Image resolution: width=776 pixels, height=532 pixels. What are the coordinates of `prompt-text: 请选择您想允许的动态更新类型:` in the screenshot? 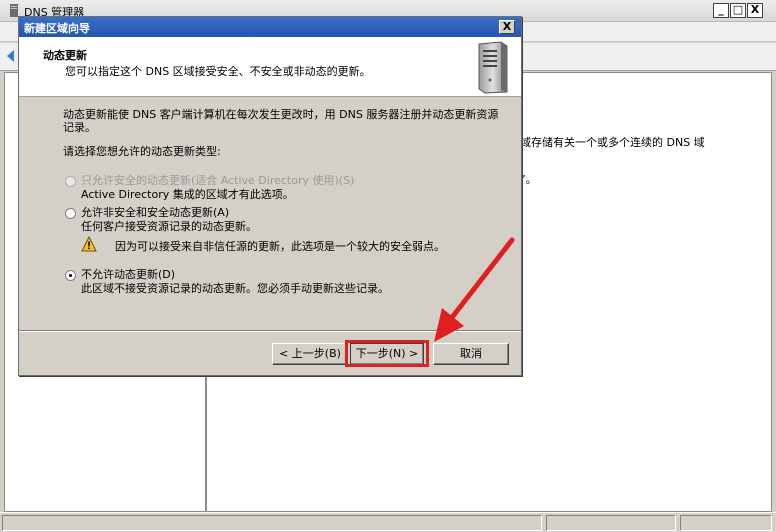 It's located at (142, 151).